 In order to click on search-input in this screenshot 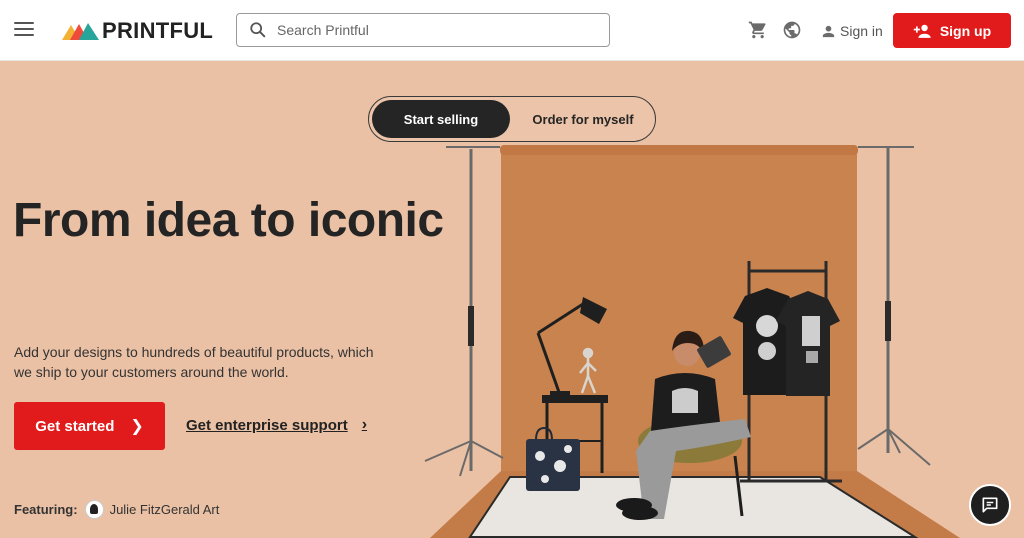, I will do `click(427, 30)`.